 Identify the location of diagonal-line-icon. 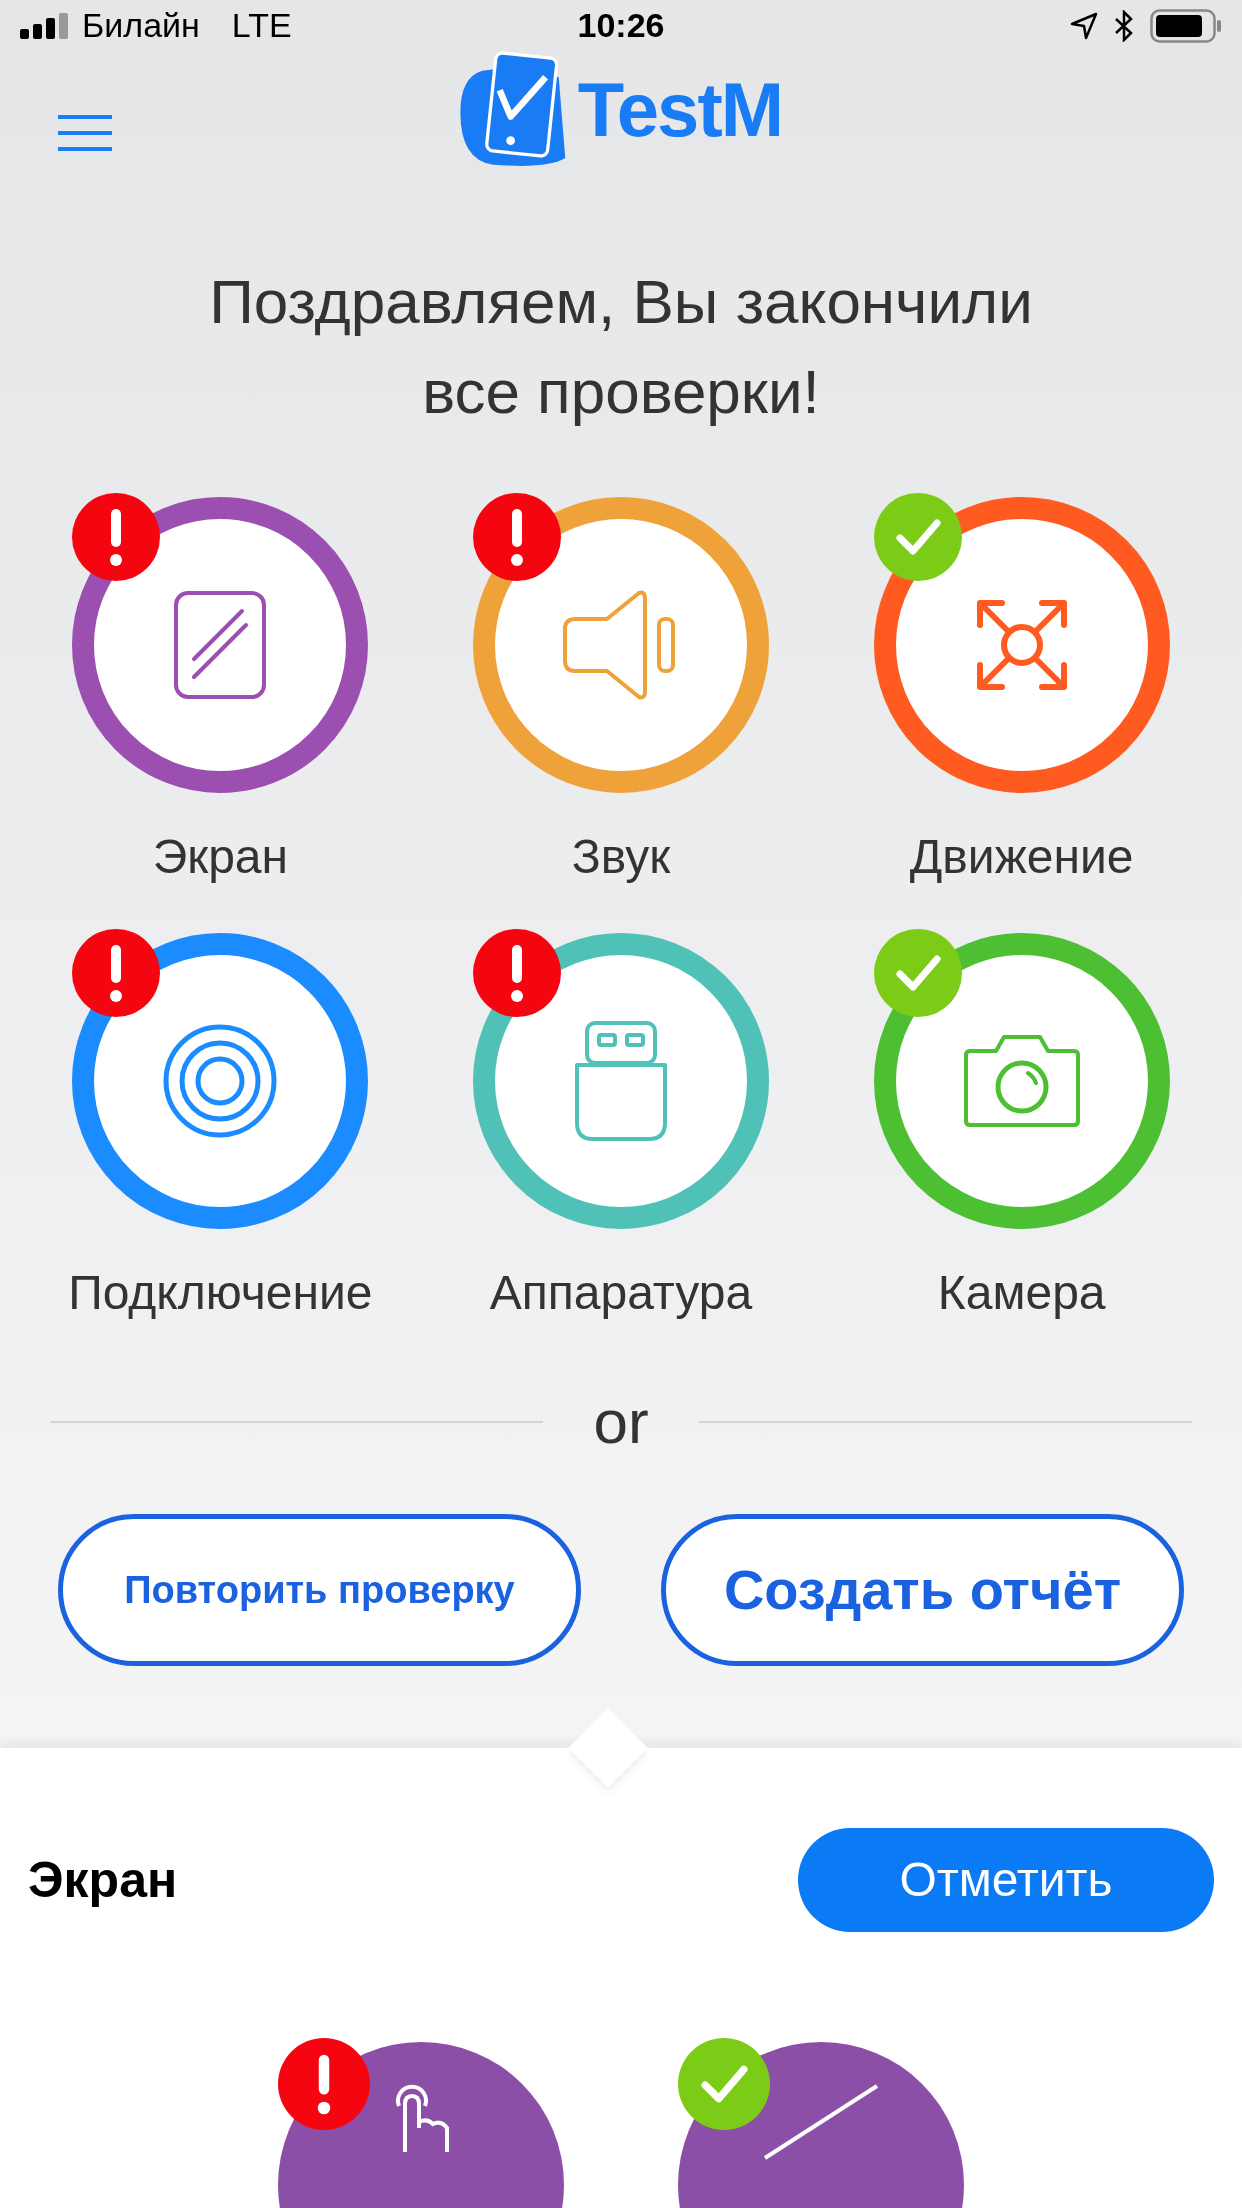
(821, 2122).